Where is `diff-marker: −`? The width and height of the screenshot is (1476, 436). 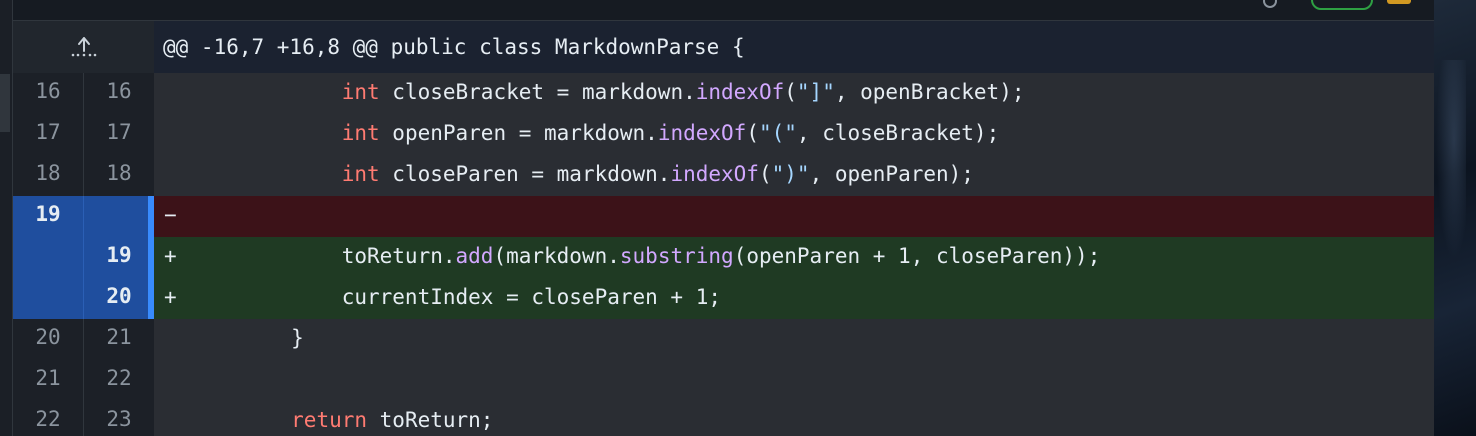
diff-marker: − is located at coordinates (170, 215).